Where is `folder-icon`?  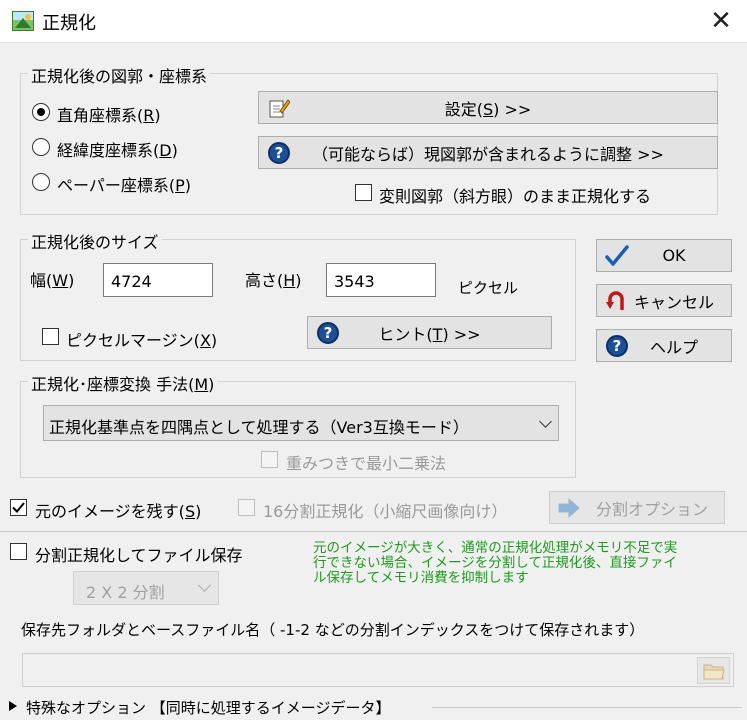 folder-icon is located at coordinates (714, 672).